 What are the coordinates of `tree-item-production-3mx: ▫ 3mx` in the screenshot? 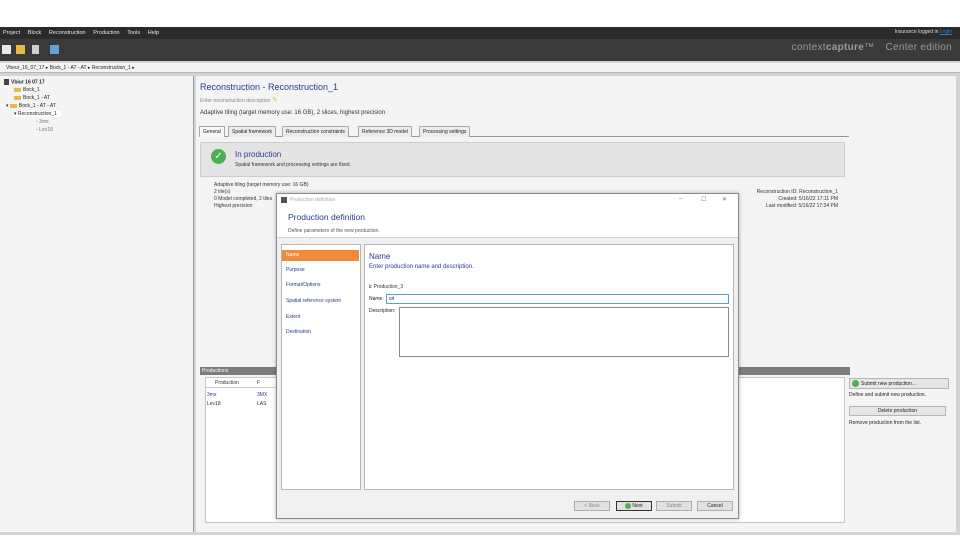 It's located at (42, 122).